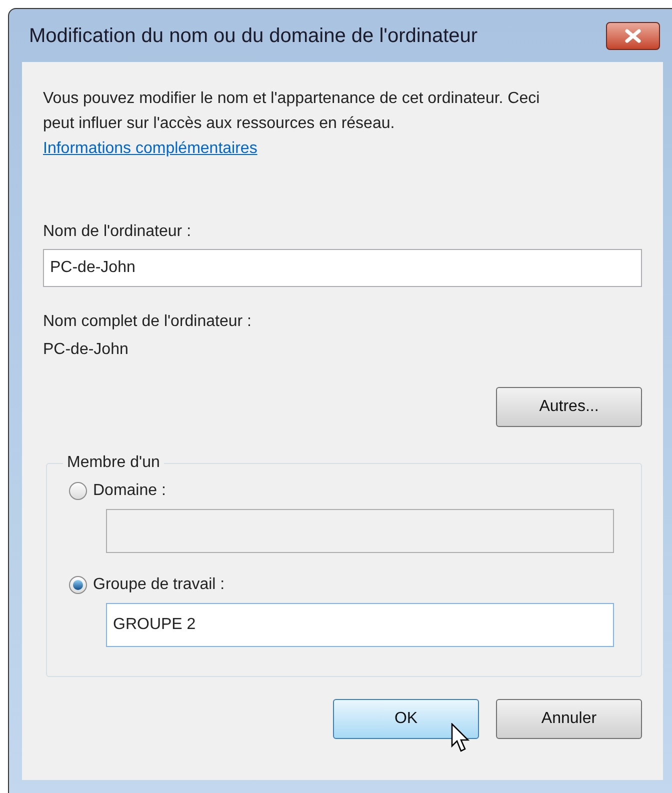 The height and width of the screenshot is (793, 672). What do you see at coordinates (147, 585) in the screenshot?
I see `radio-option: Groupe de travail :` at bounding box center [147, 585].